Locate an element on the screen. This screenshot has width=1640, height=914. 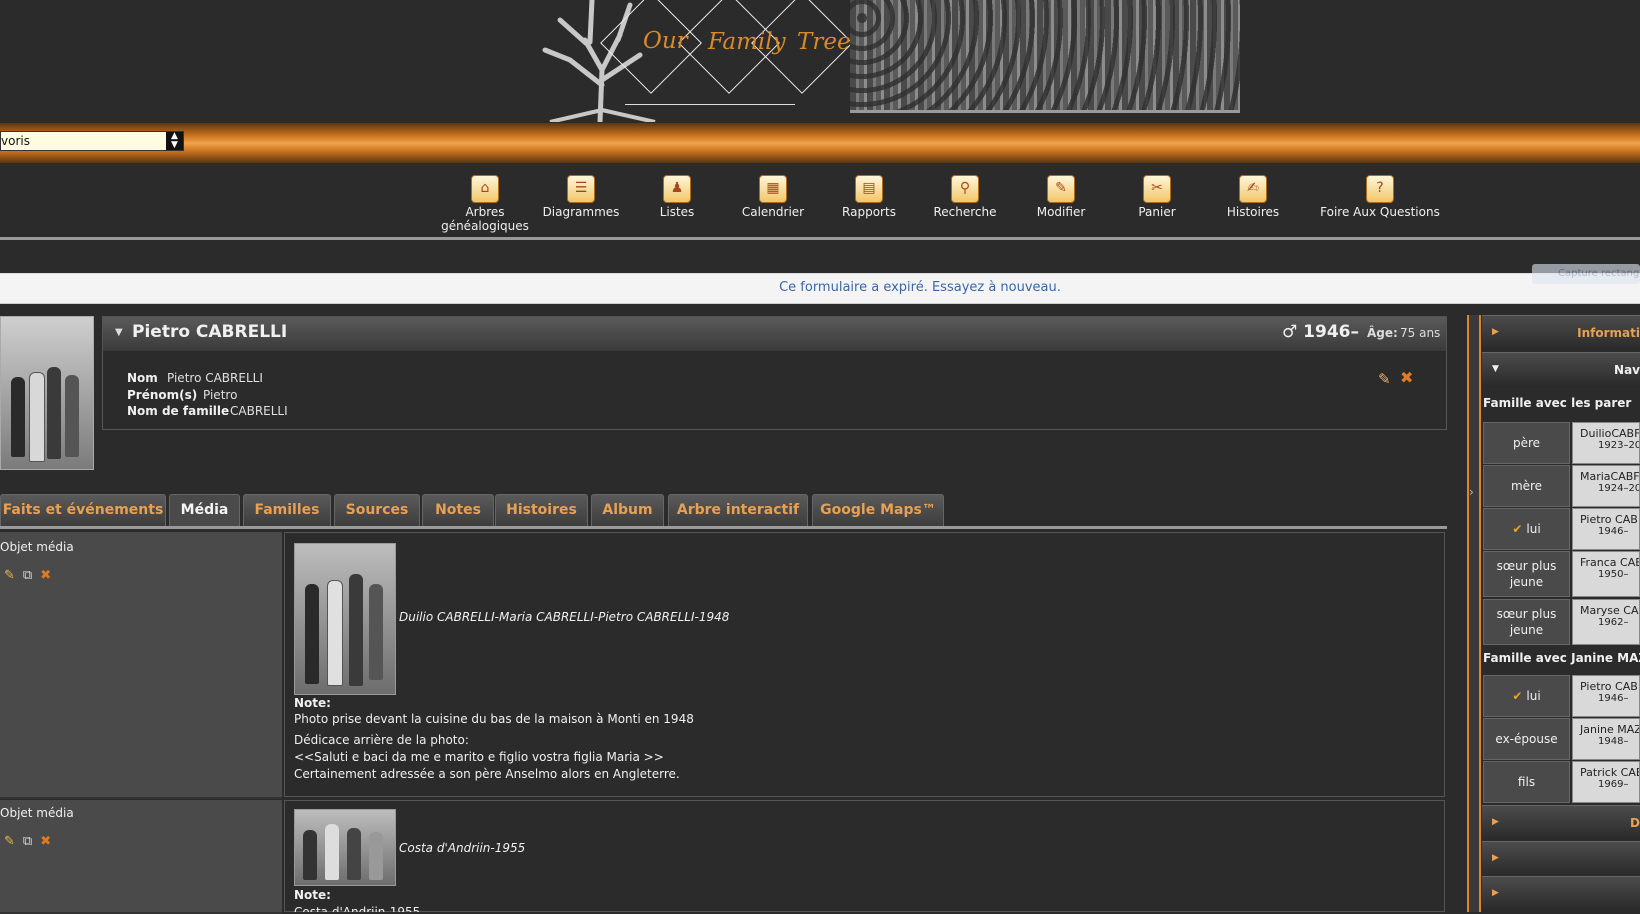
magnifier-icon: ⚲ is located at coordinates (965, 189).